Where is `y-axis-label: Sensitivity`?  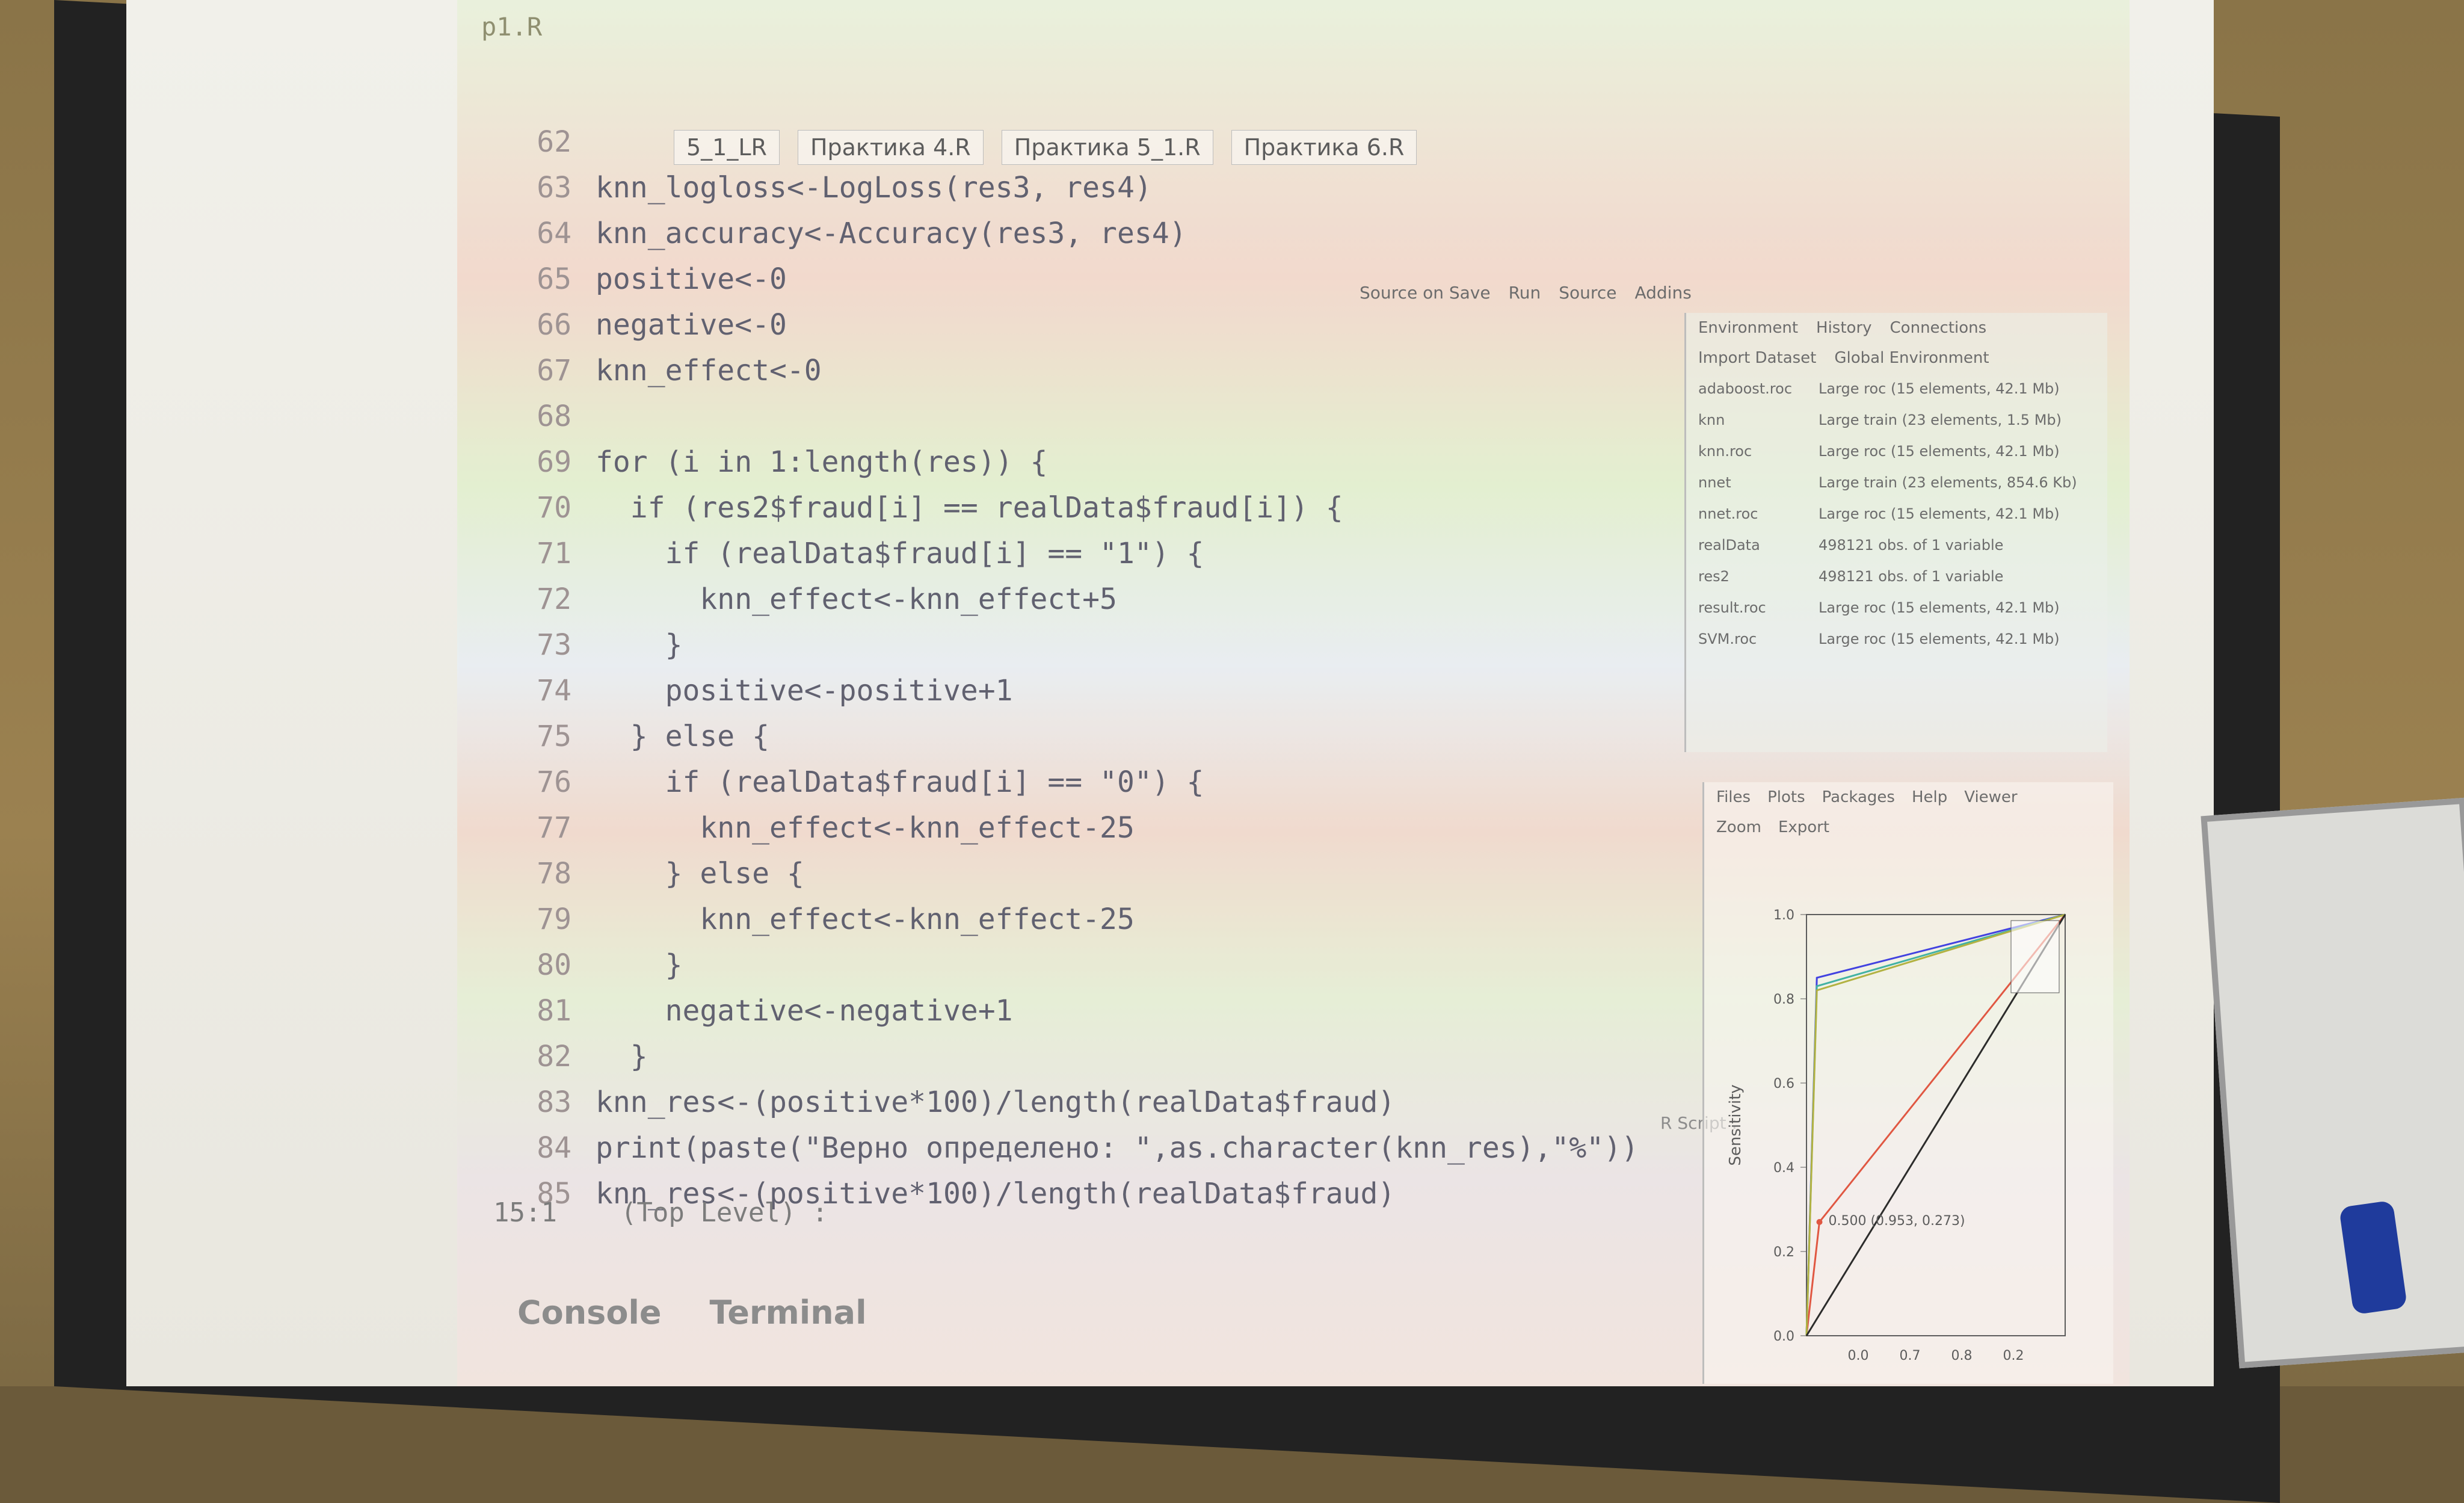 y-axis-label: Sensitivity is located at coordinates (1736, 1124).